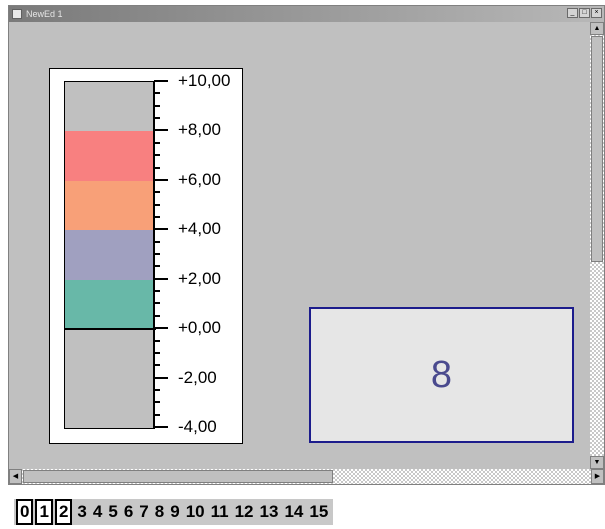 The height and width of the screenshot is (529, 605). I want to click on close-button: ×, so click(596, 13).